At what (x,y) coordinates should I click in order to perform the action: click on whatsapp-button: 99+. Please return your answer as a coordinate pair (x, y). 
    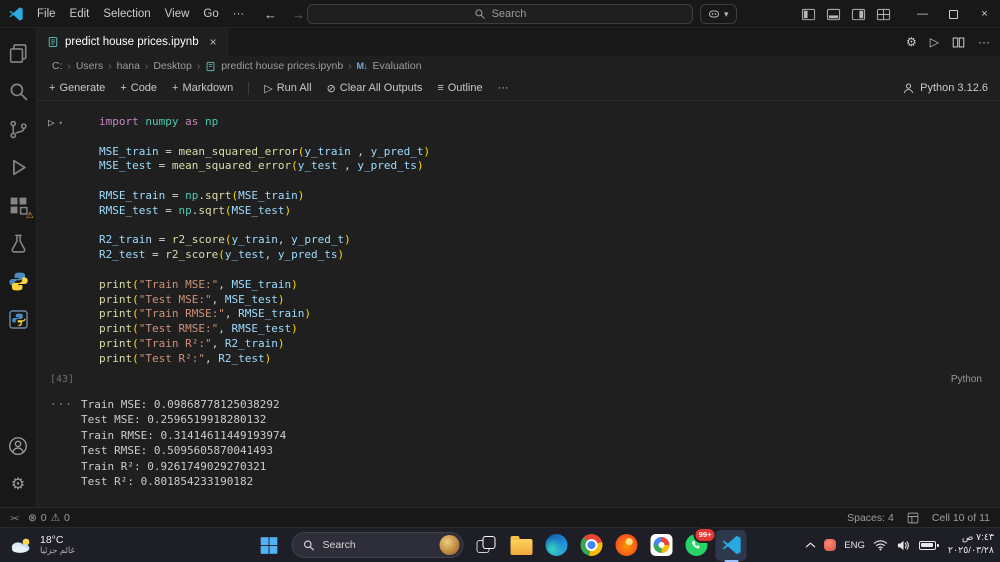
    Looking at the image, I should click on (699, 543).